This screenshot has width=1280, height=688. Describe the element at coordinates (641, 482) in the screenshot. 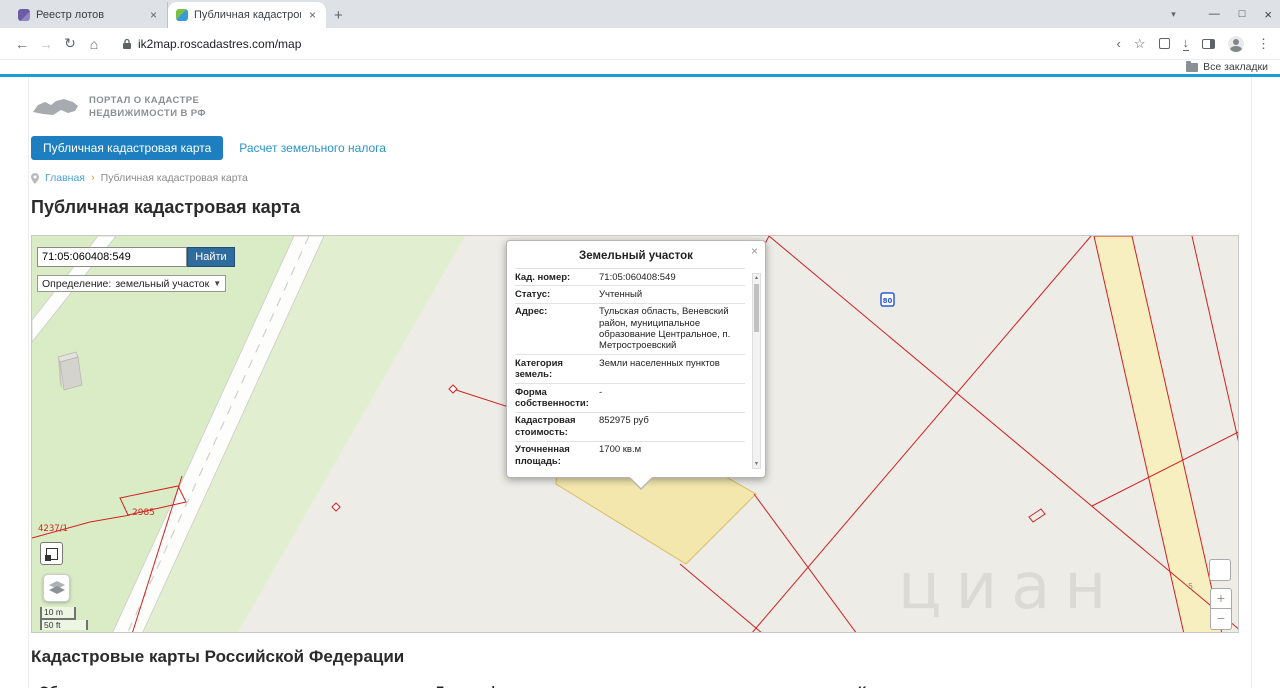

I see `popup-pointer` at that location.